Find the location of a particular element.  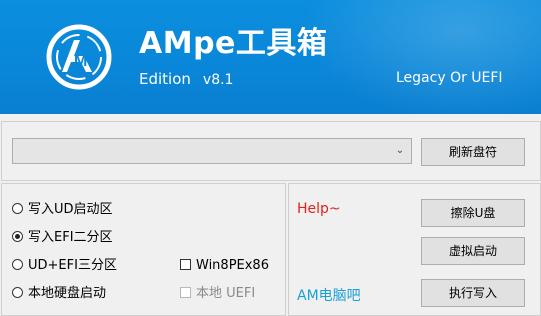

refresh-drives-button: 刷新盘符 is located at coordinates (473, 152).